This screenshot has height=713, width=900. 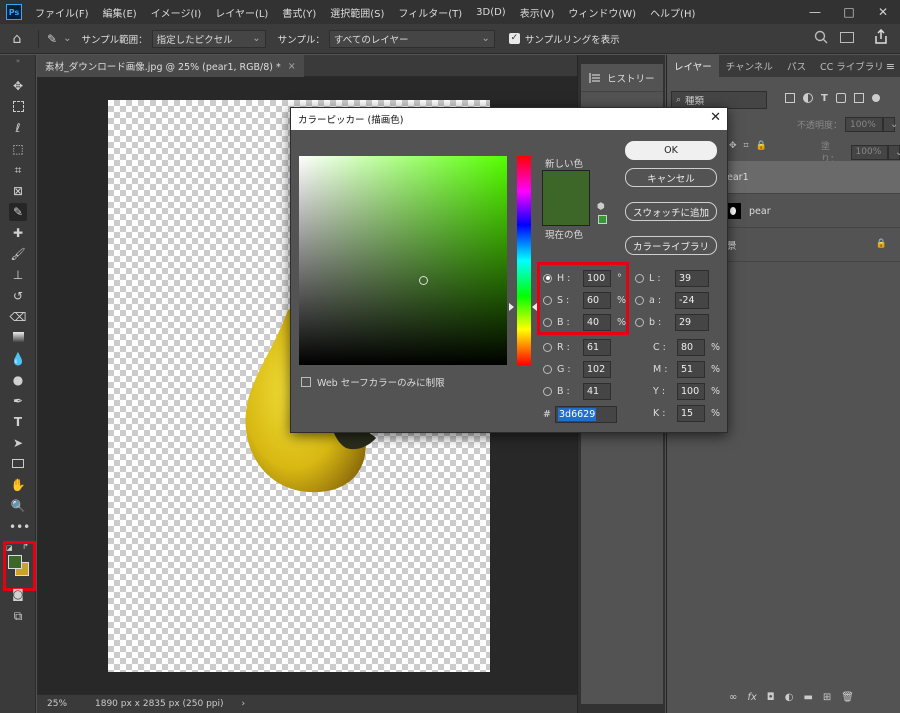 What do you see at coordinates (847, 37) in the screenshot?
I see `workspace-icon` at bounding box center [847, 37].